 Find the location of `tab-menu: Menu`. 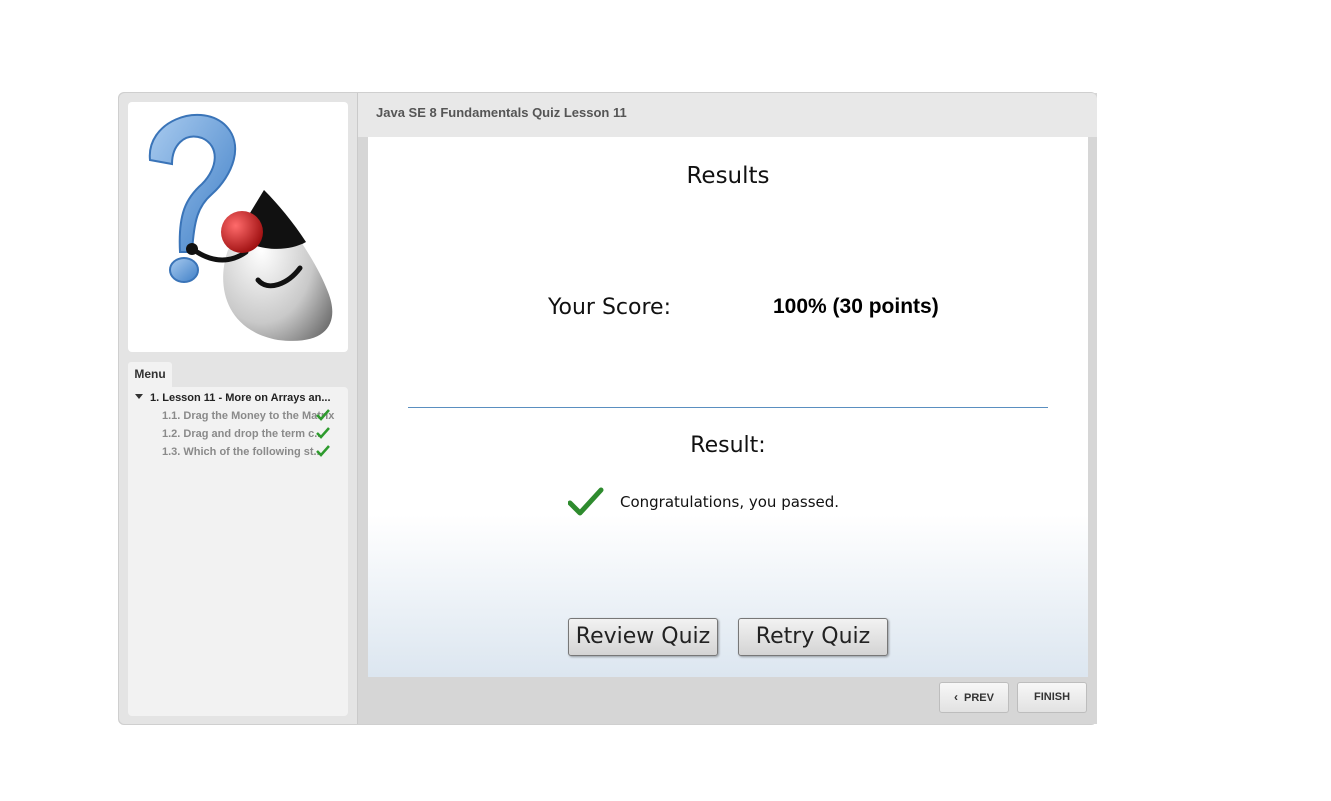

tab-menu: Menu is located at coordinates (150, 374).